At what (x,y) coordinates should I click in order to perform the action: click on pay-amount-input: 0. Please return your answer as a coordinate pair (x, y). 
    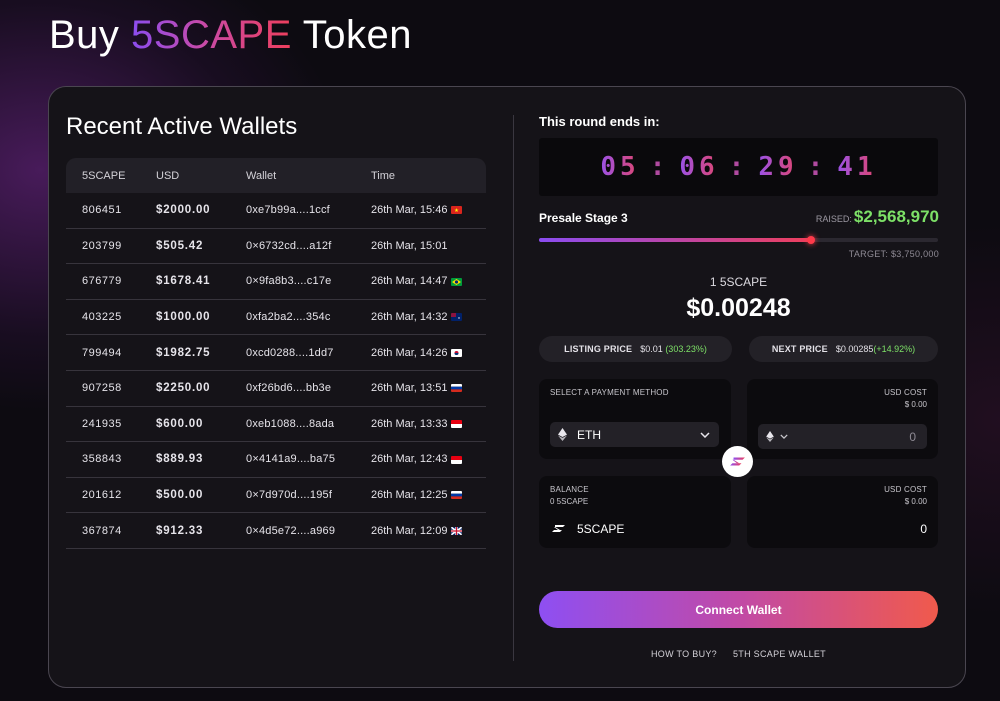
    Looking at the image, I should click on (842, 436).